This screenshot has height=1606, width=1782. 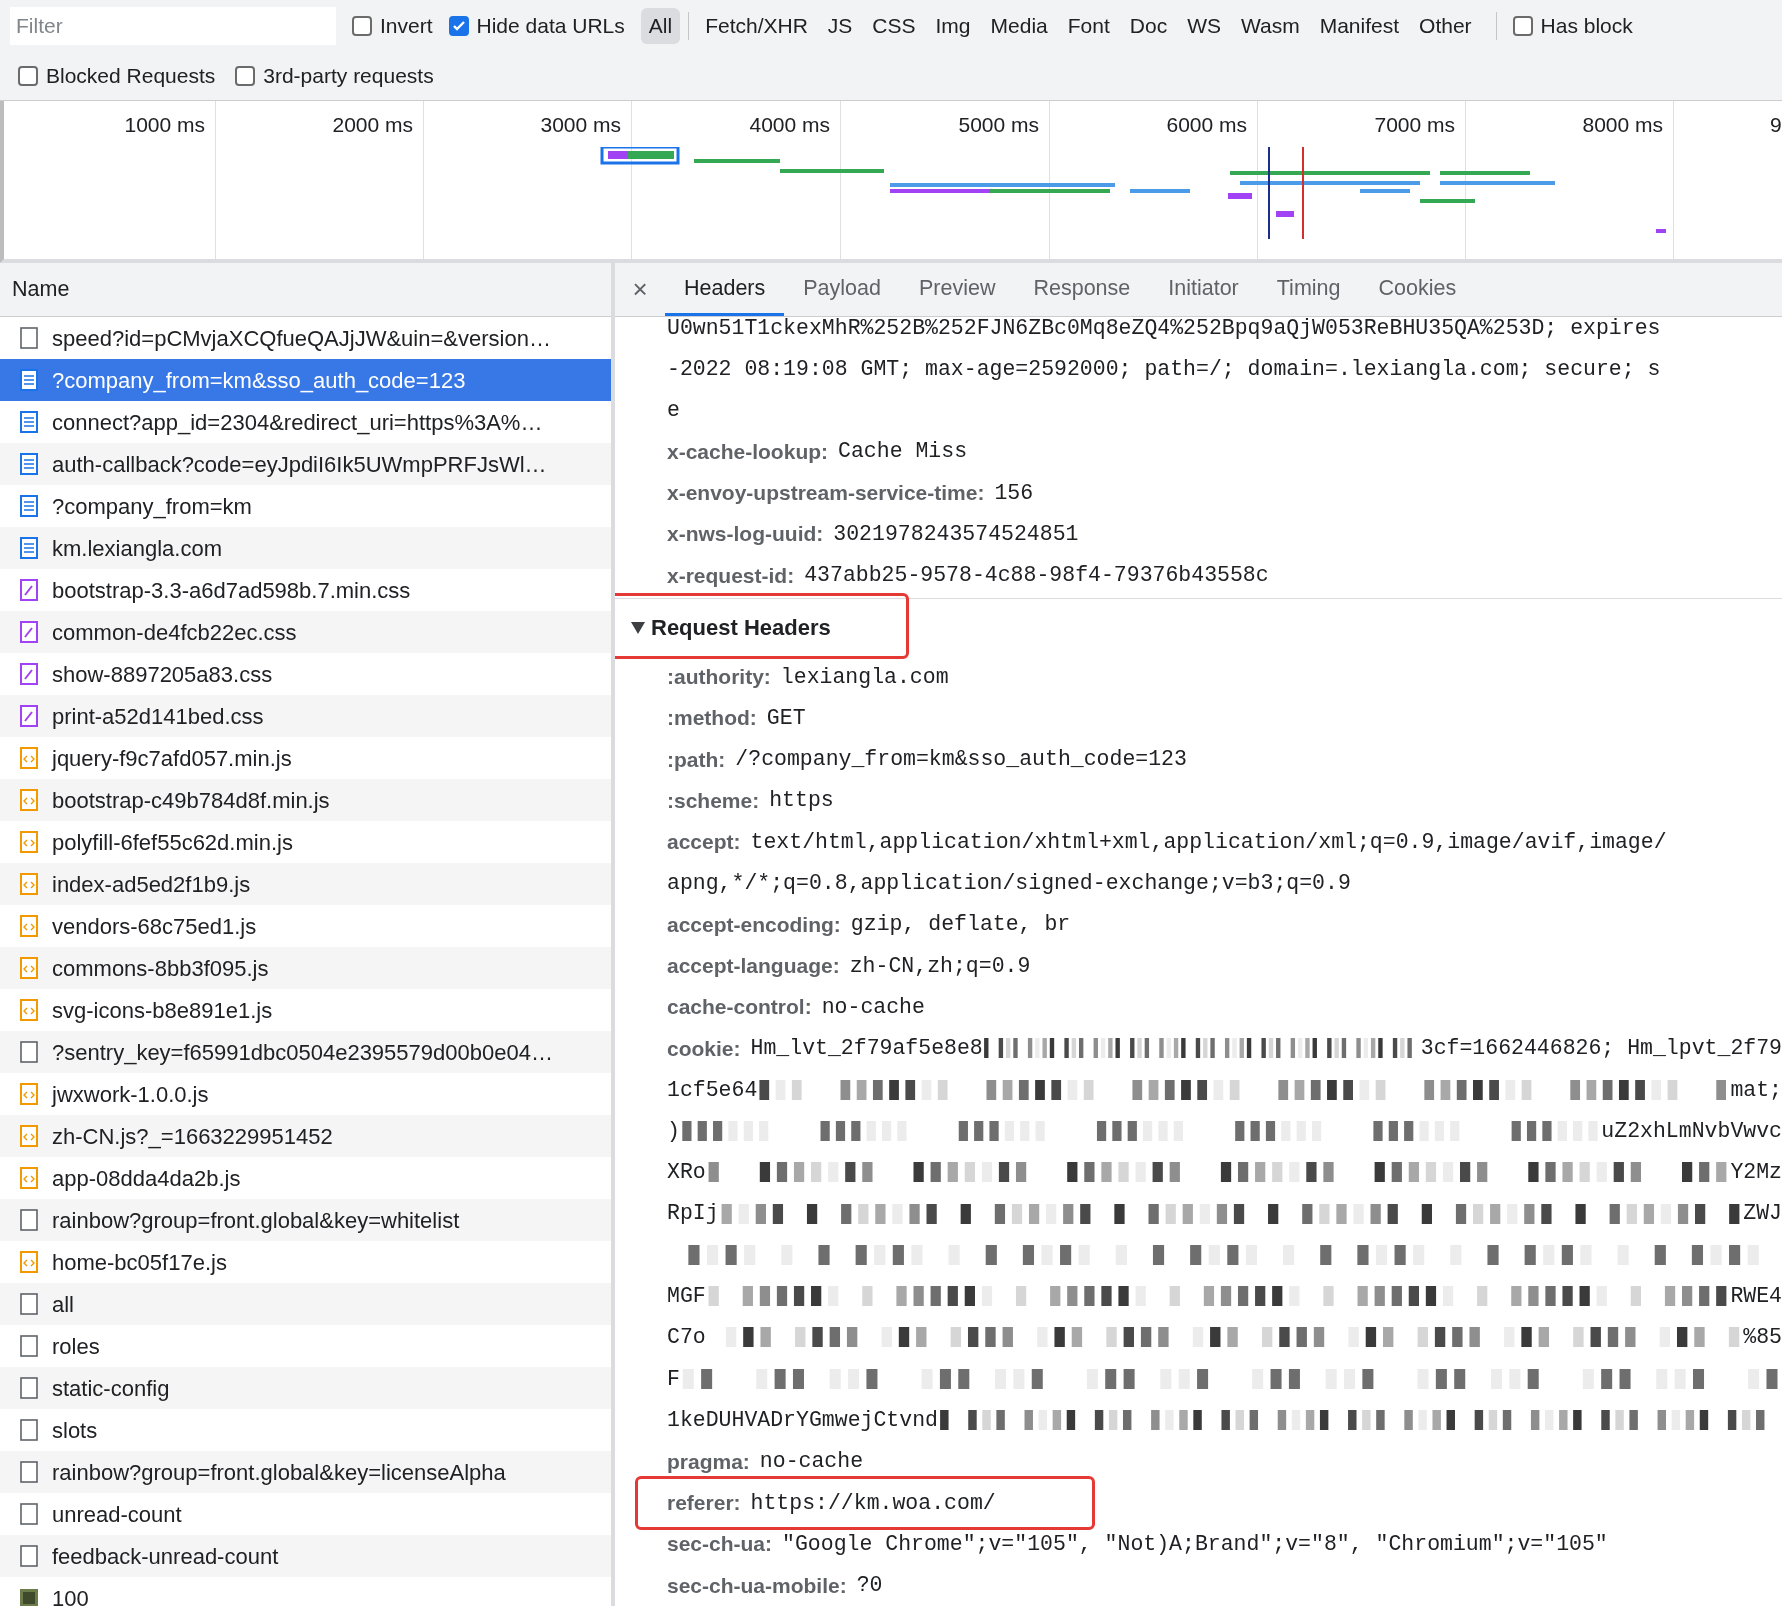 What do you see at coordinates (305, 1556) in the screenshot?
I see `request-row: feedback-unread-count` at bounding box center [305, 1556].